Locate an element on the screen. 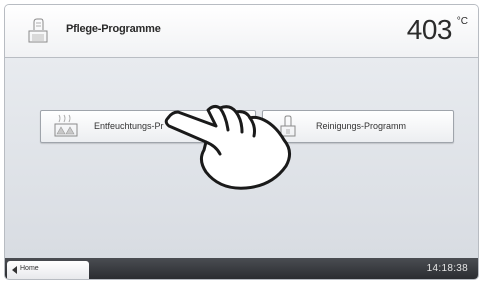 This screenshot has height=284, width=483. cleaning-program-button: Reinigungs-Programm is located at coordinates (358, 126).